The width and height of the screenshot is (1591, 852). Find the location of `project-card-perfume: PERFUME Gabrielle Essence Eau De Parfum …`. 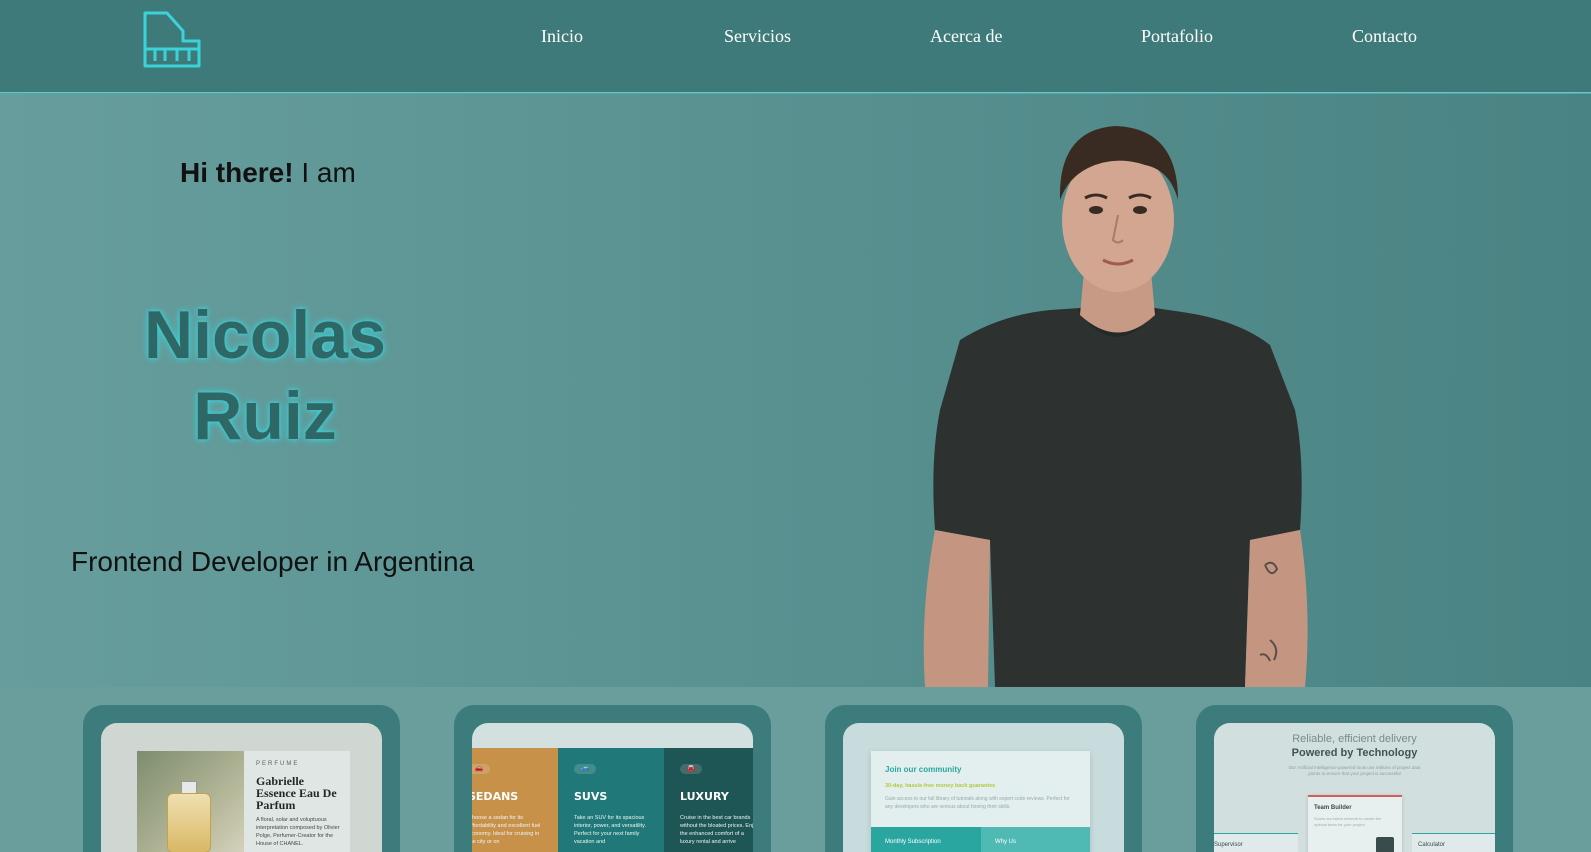

project-card-perfume: PERFUME Gabrielle Essence Eau De Parfum … is located at coordinates (241, 778).